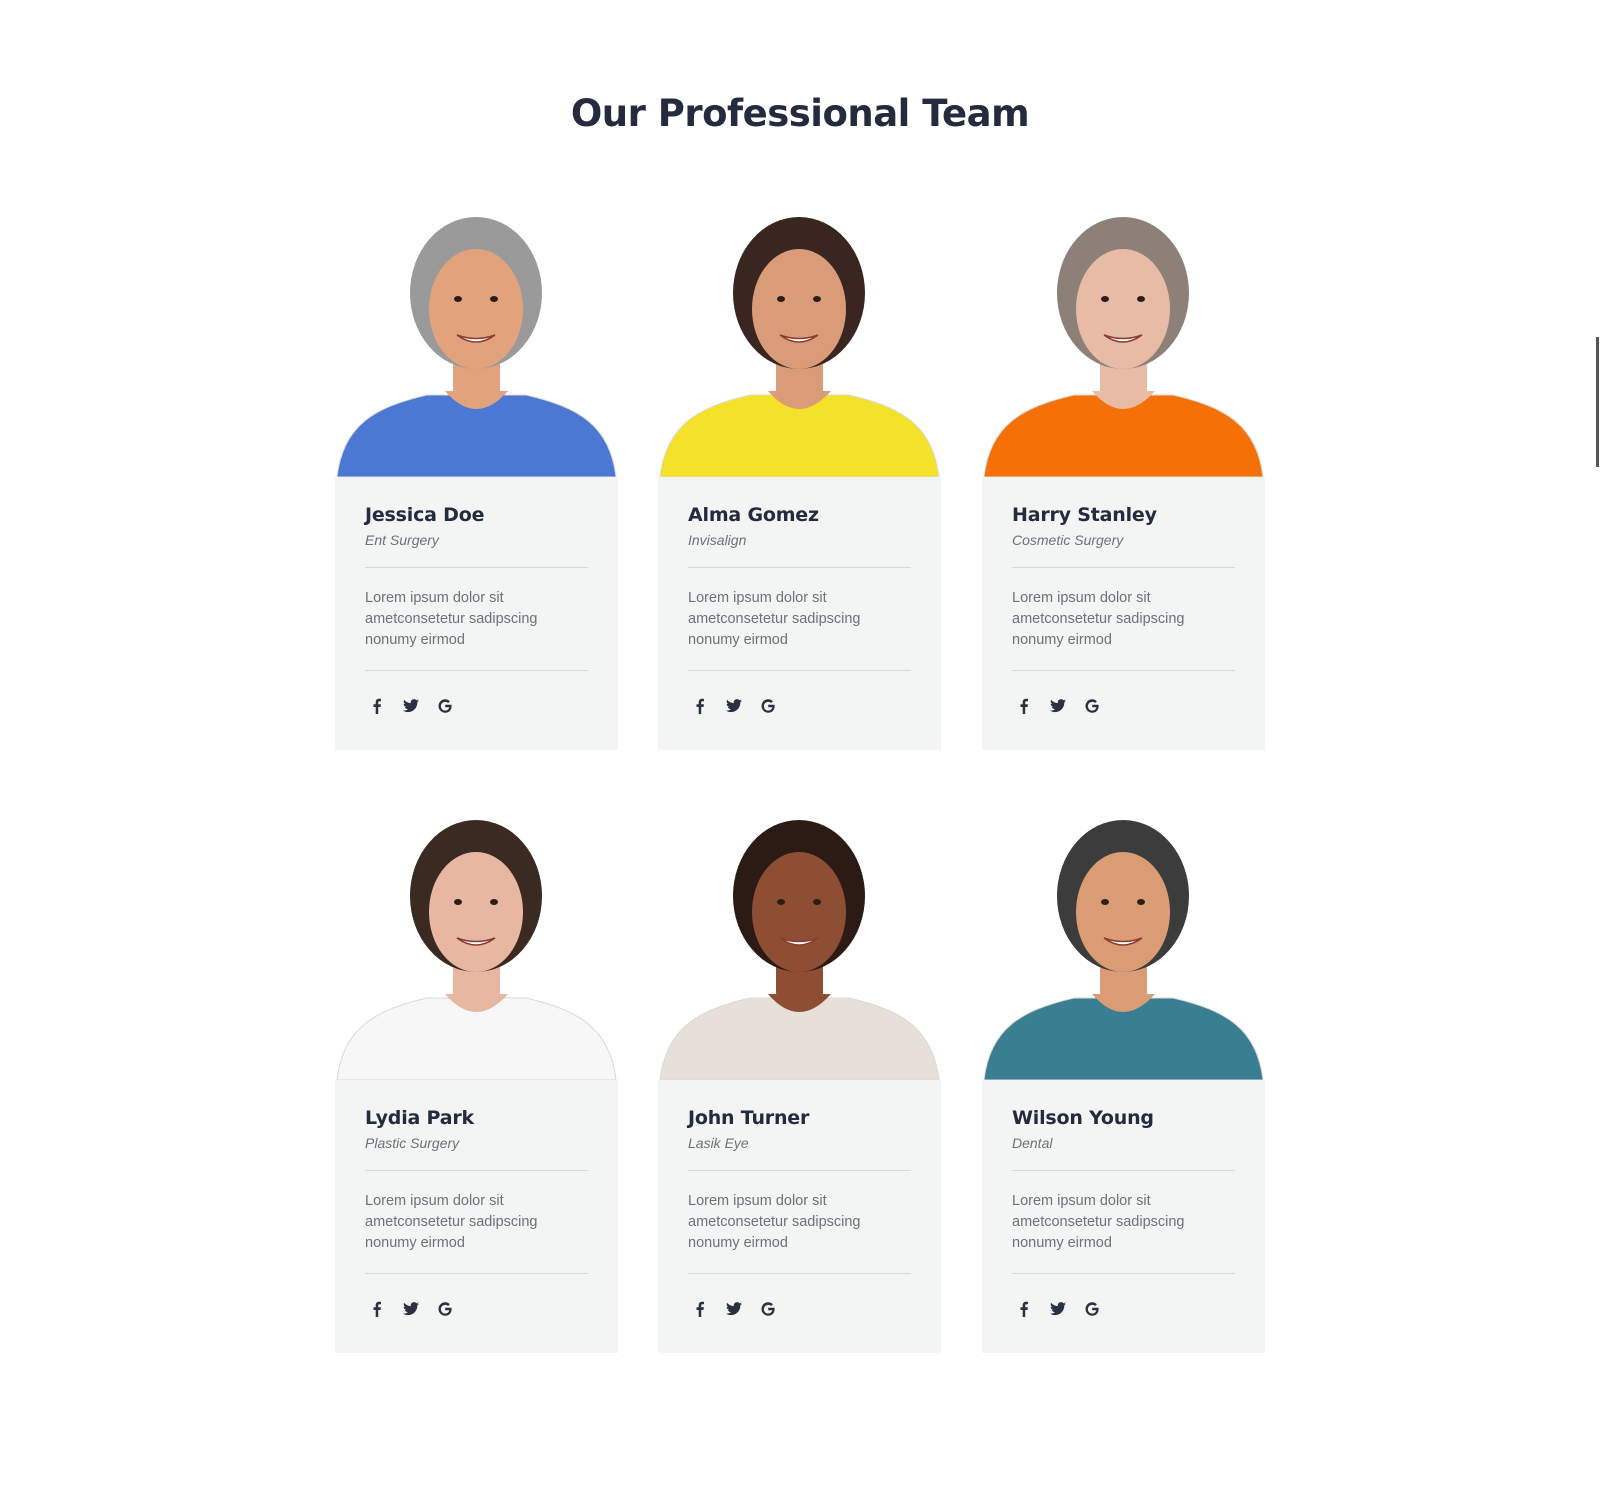 The width and height of the screenshot is (1600, 1497). I want to click on member-role: Invisalign, so click(717, 540).